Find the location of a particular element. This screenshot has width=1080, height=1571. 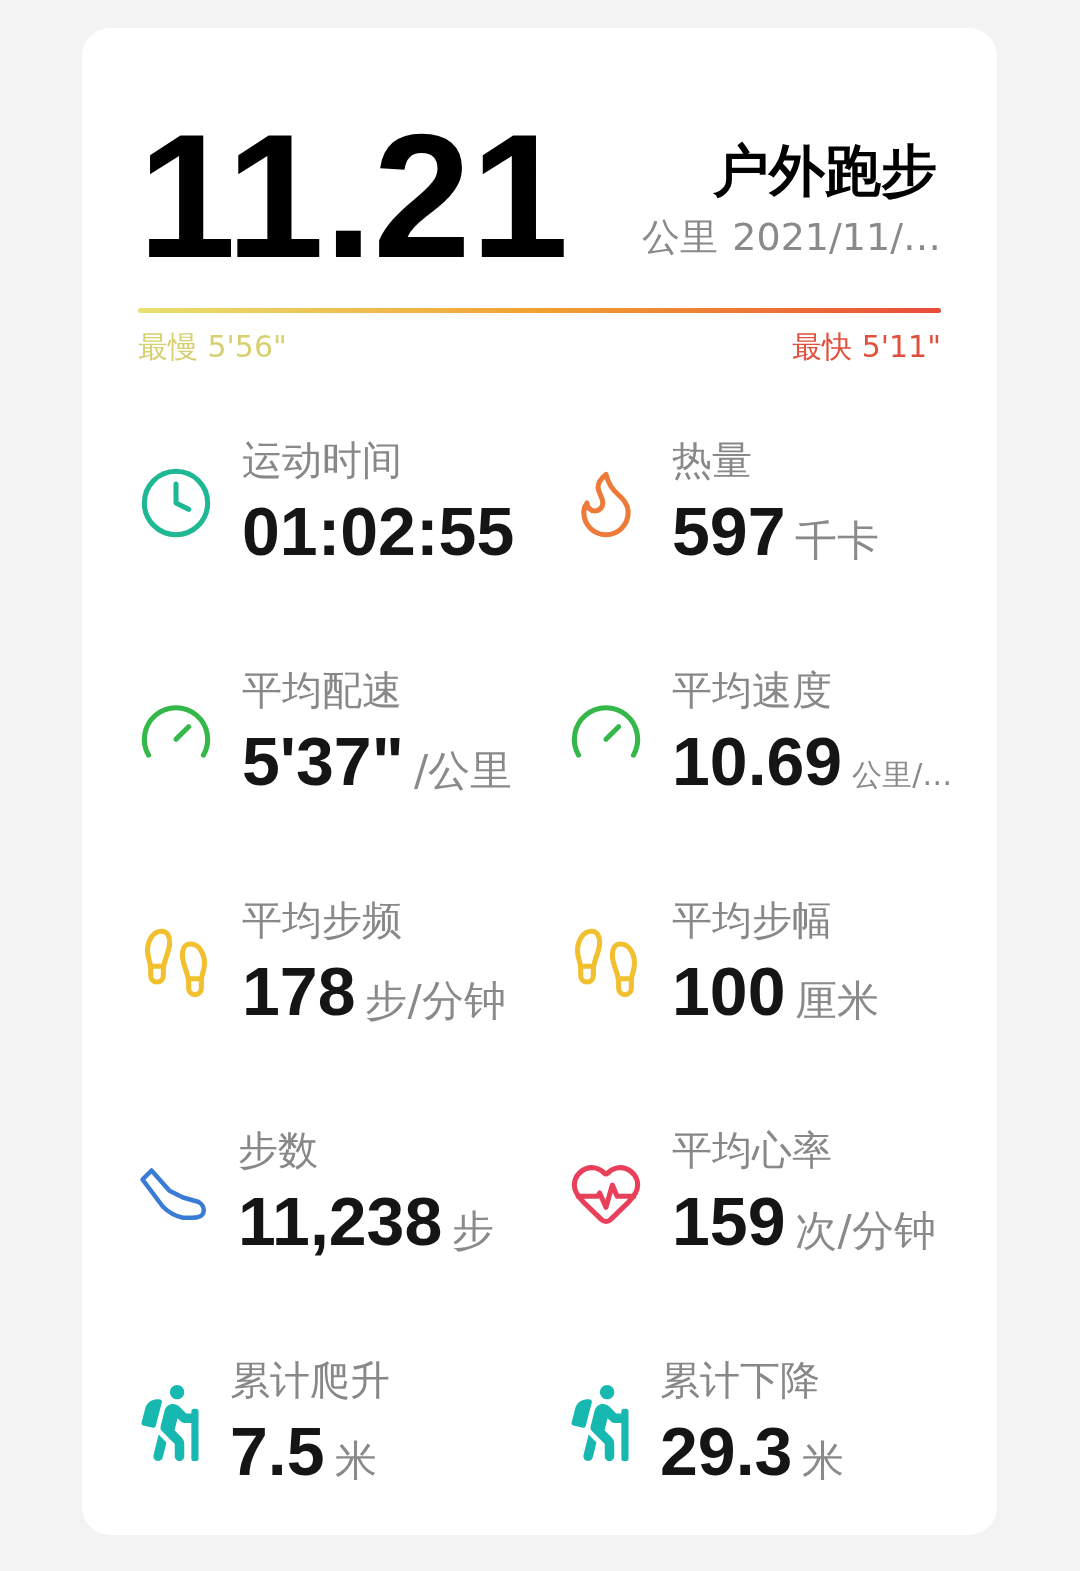

stat-label: 平均速度 is located at coordinates (752, 690).